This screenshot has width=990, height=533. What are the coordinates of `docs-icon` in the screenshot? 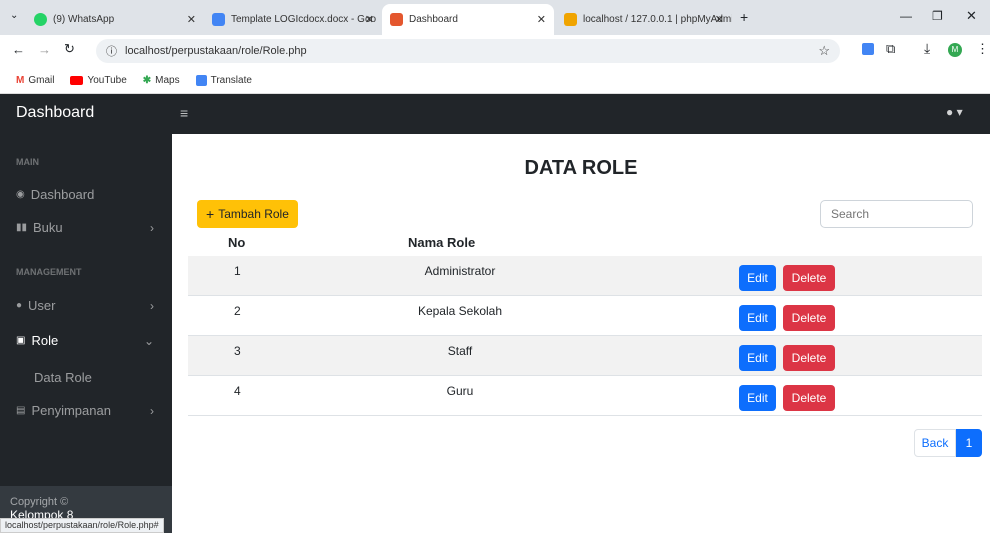 It's located at (218, 19).